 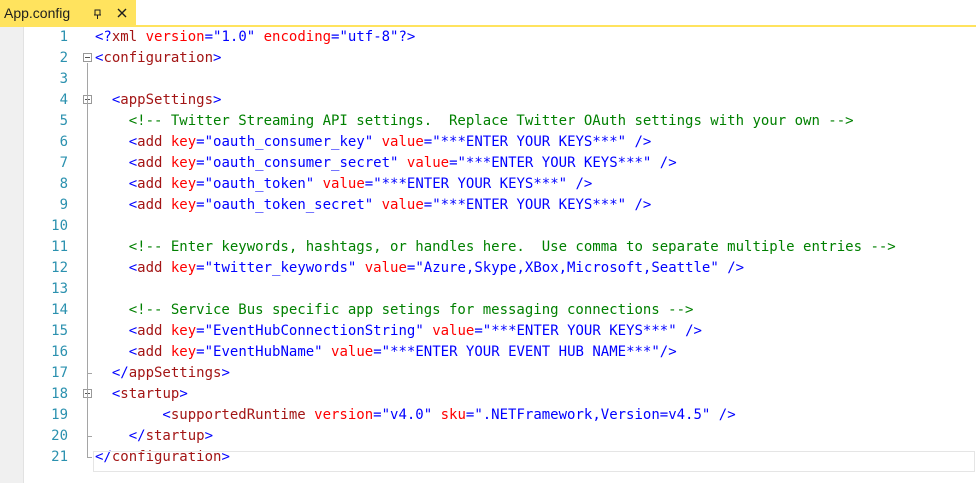 I want to click on line-number: 5, so click(x=63, y=121).